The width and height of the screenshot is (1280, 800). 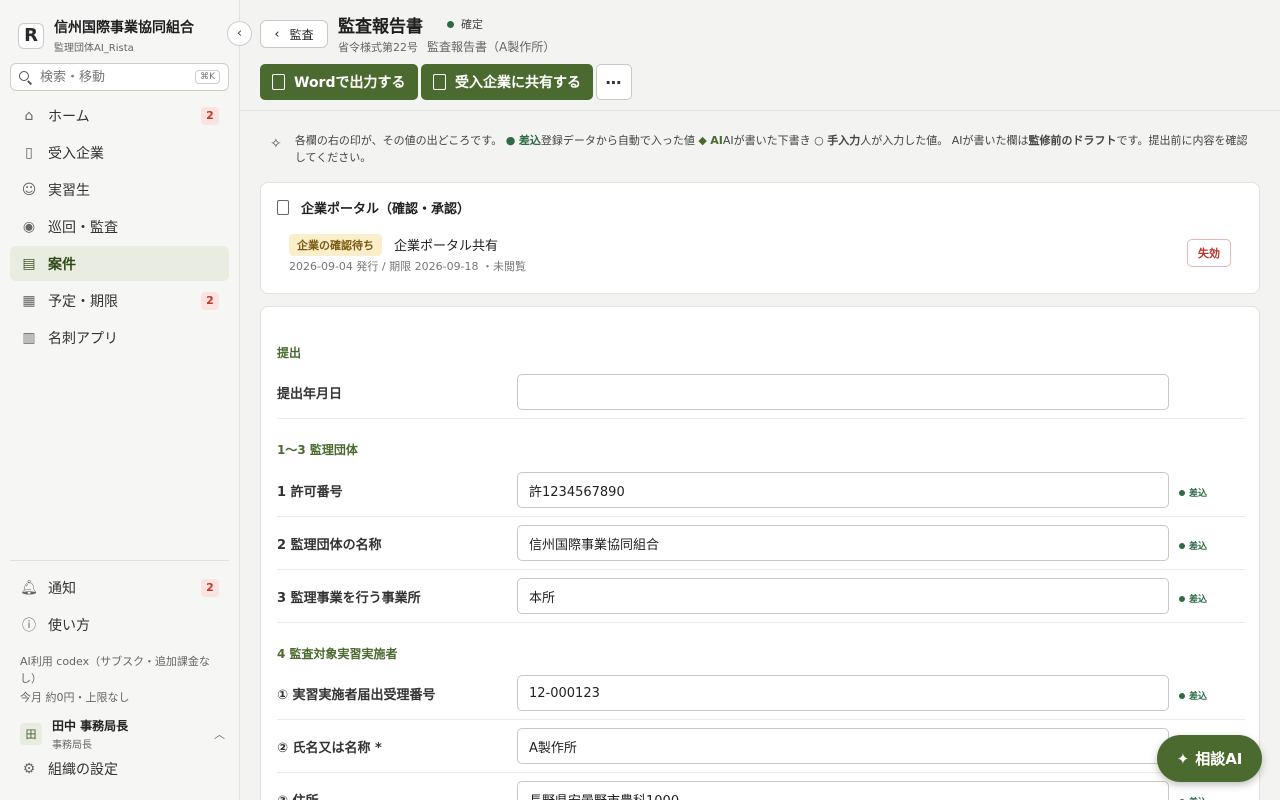 What do you see at coordinates (122, 734) in the screenshot?
I see `user-menu: 田 田中 事務局長 事務局長 ︿` at bounding box center [122, 734].